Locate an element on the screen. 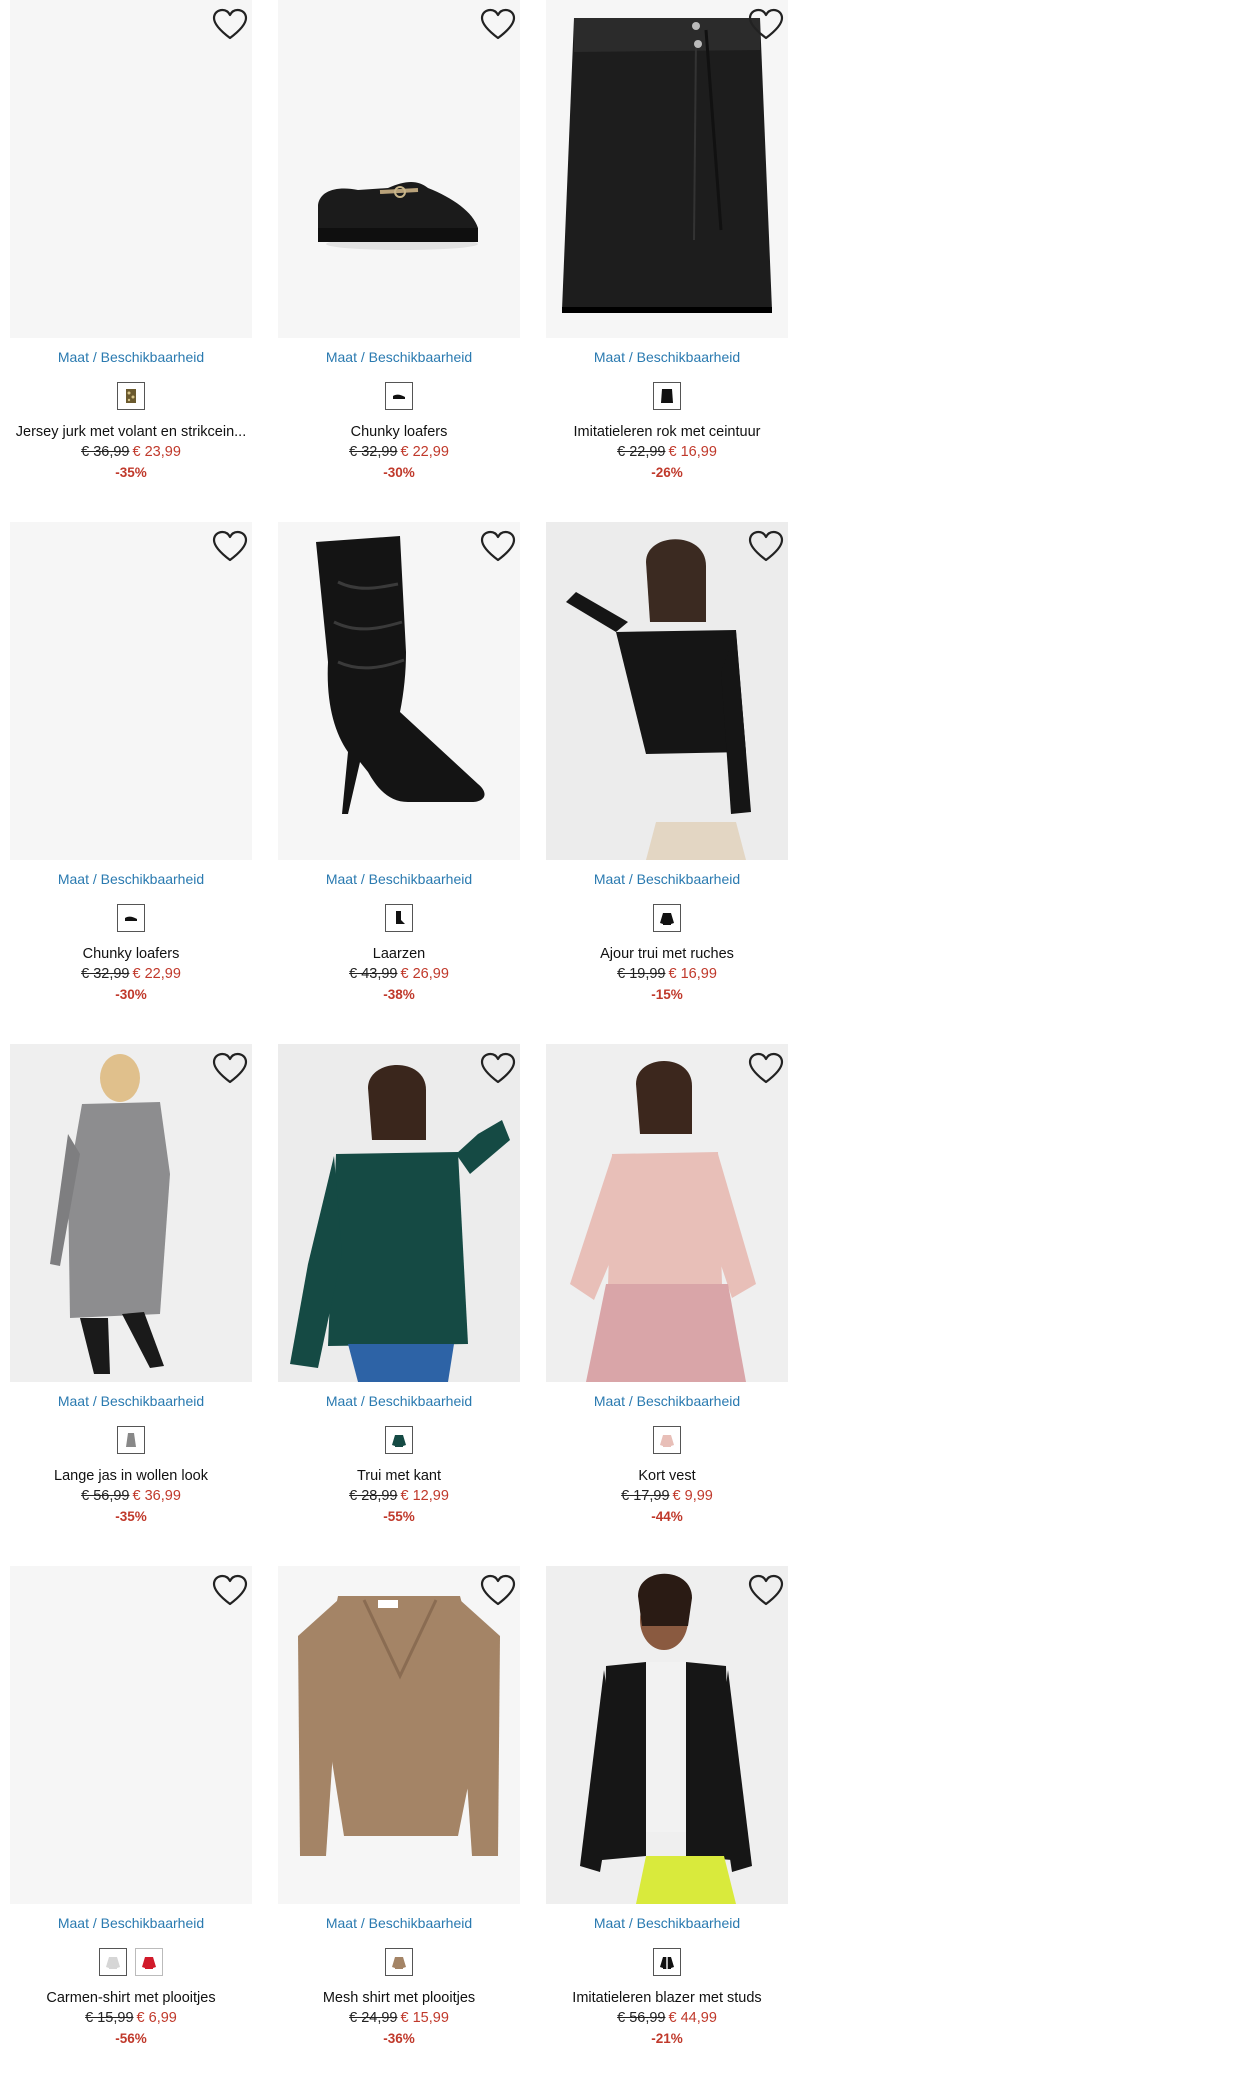  price-row: € 19,99 € 16,99 is located at coordinates (667, 974).